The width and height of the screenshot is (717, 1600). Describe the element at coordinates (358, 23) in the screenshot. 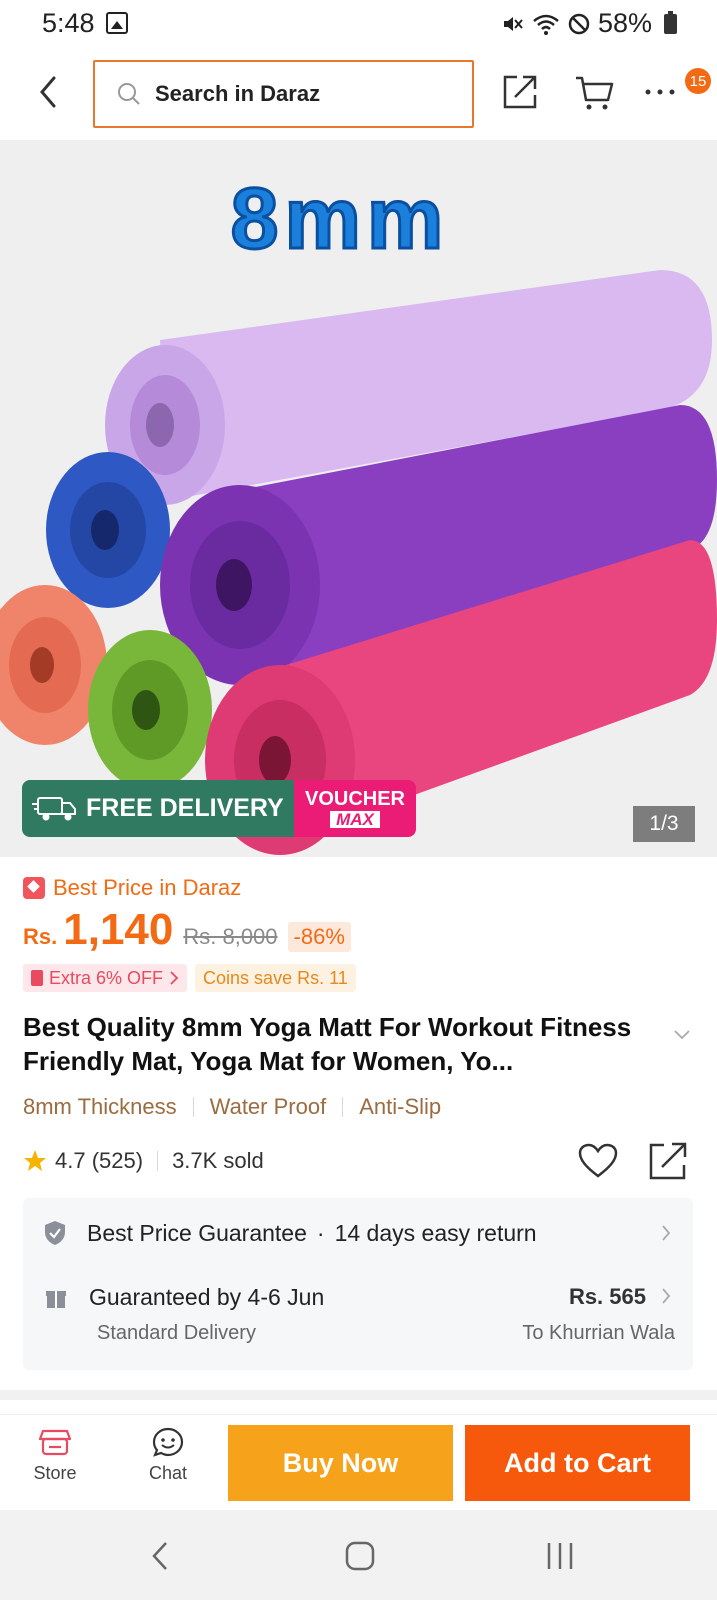

I see `status-bar: 5:48 58%` at that location.